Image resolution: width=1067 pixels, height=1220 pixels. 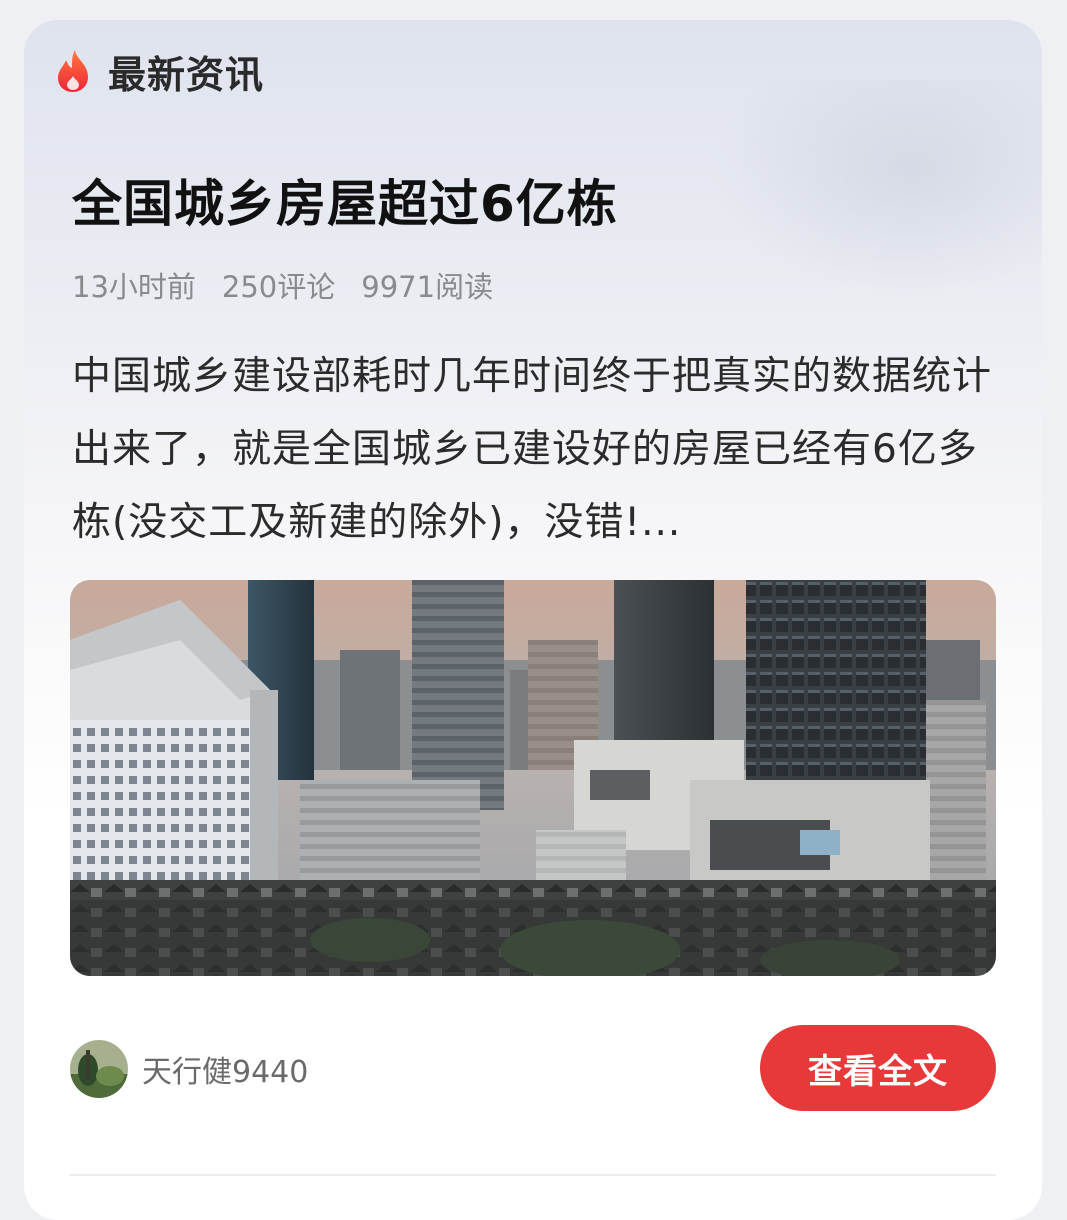 I want to click on section-title: 最新资讯, so click(x=186, y=74).